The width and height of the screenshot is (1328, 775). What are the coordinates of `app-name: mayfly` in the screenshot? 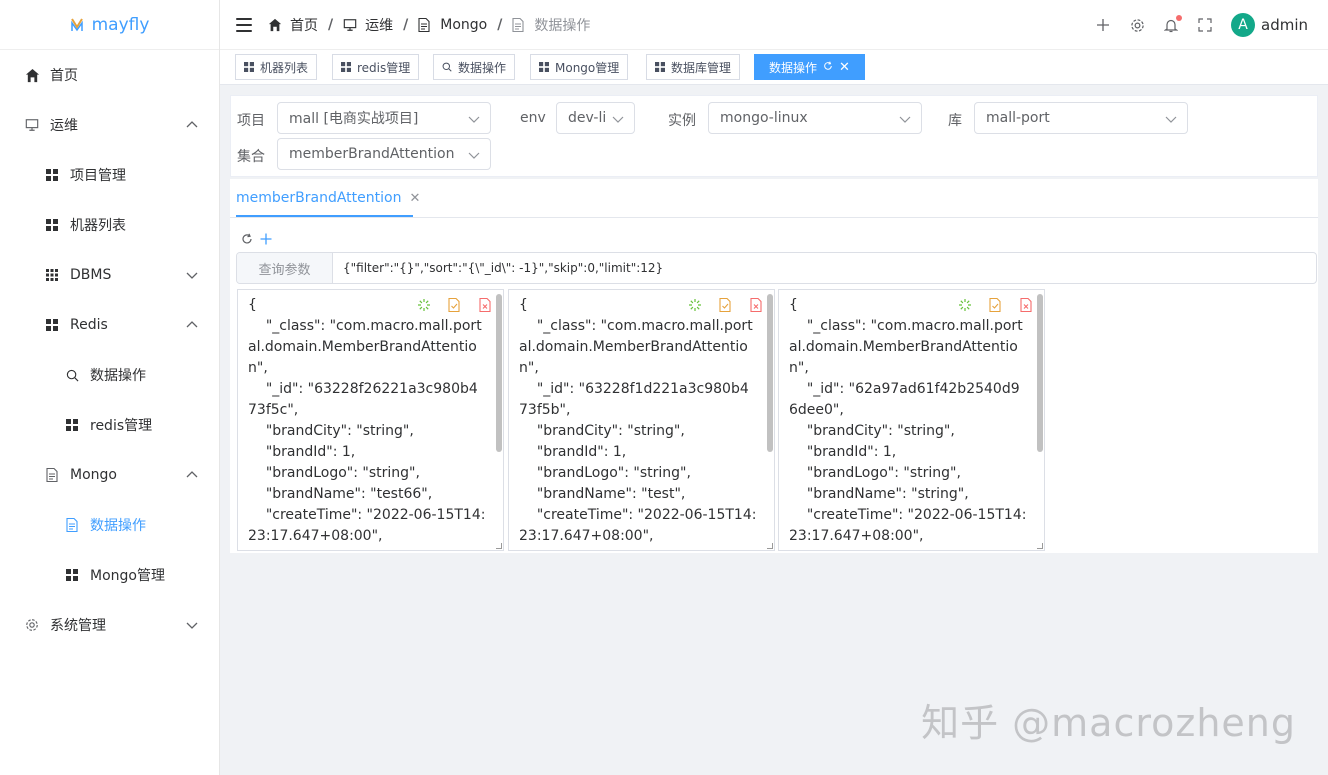 It's located at (120, 24).